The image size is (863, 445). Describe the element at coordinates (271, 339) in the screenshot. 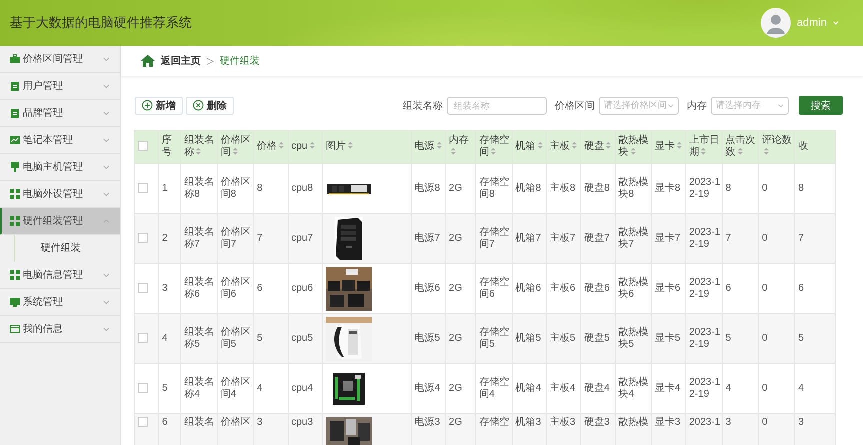

I see `table-cell: 5` at that location.